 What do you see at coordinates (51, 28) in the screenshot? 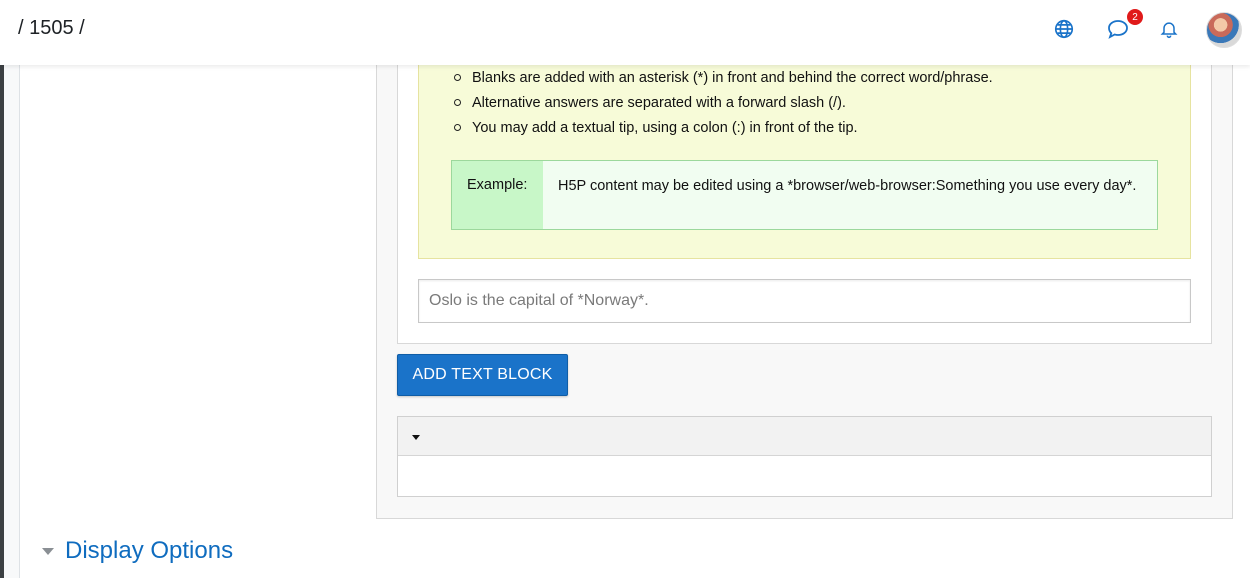
I see `breadcrumb: / 1505 /` at bounding box center [51, 28].